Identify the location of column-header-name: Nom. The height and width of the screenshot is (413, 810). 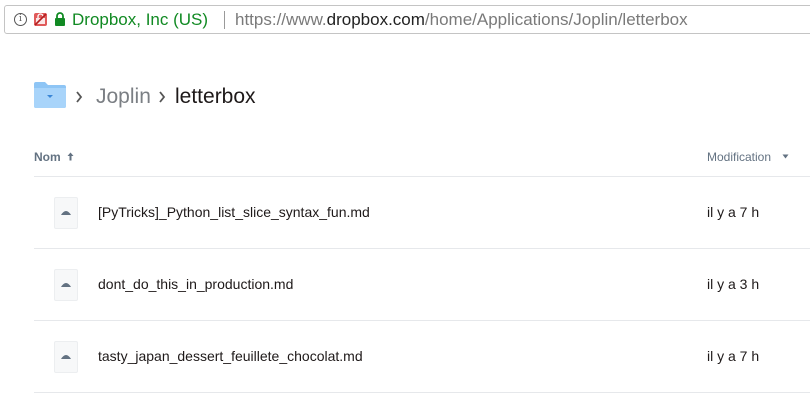
(47, 157).